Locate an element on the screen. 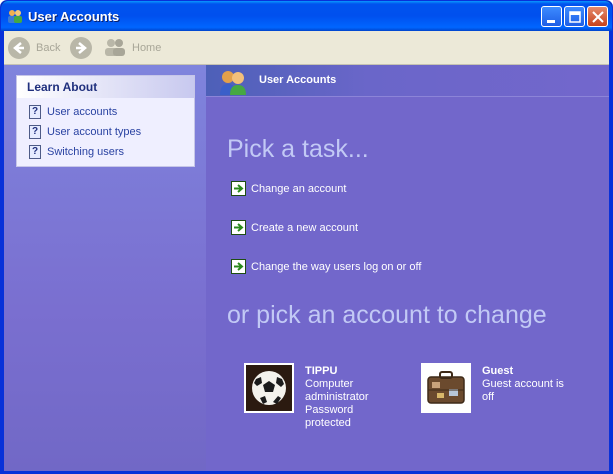  account-desc-line: off is located at coordinates (488, 397).